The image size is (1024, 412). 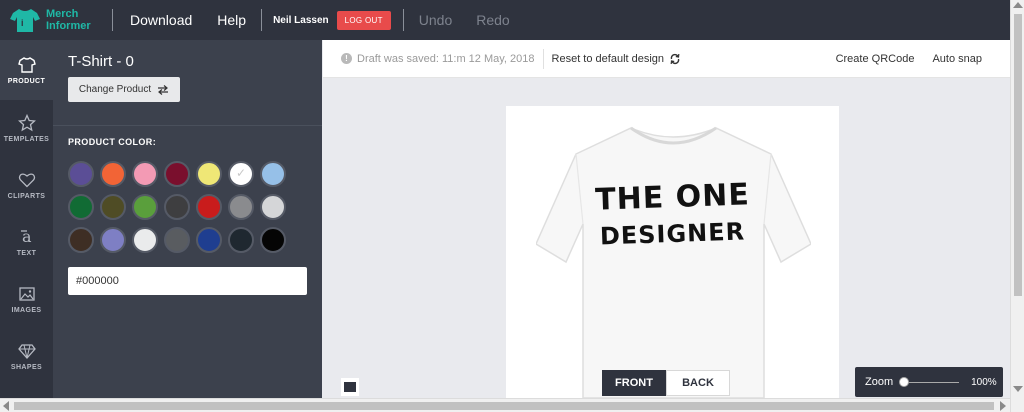 What do you see at coordinates (22, 23) in the screenshot?
I see `svg-text: i` at bounding box center [22, 23].